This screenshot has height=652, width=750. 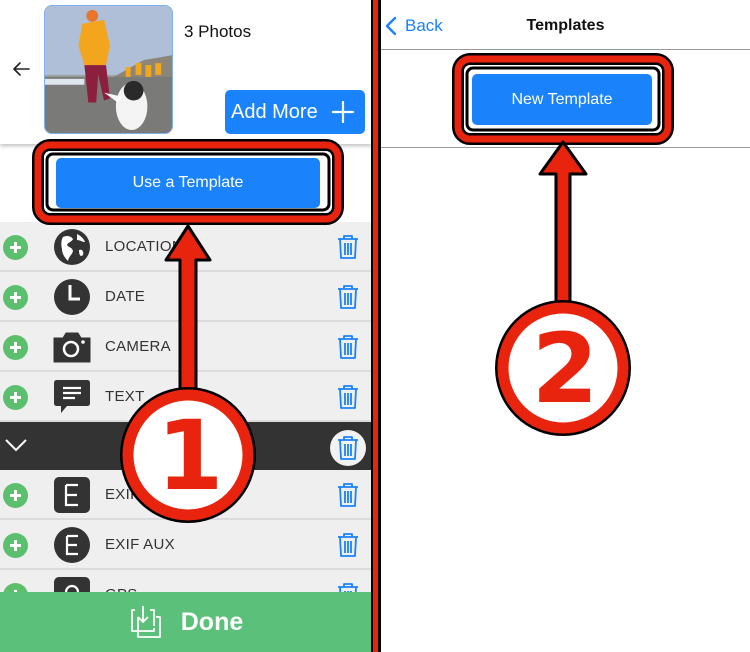 What do you see at coordinates (108, 69) in the screenshot?
I see `photo-thumbnail` at bounding box center [108, 69].